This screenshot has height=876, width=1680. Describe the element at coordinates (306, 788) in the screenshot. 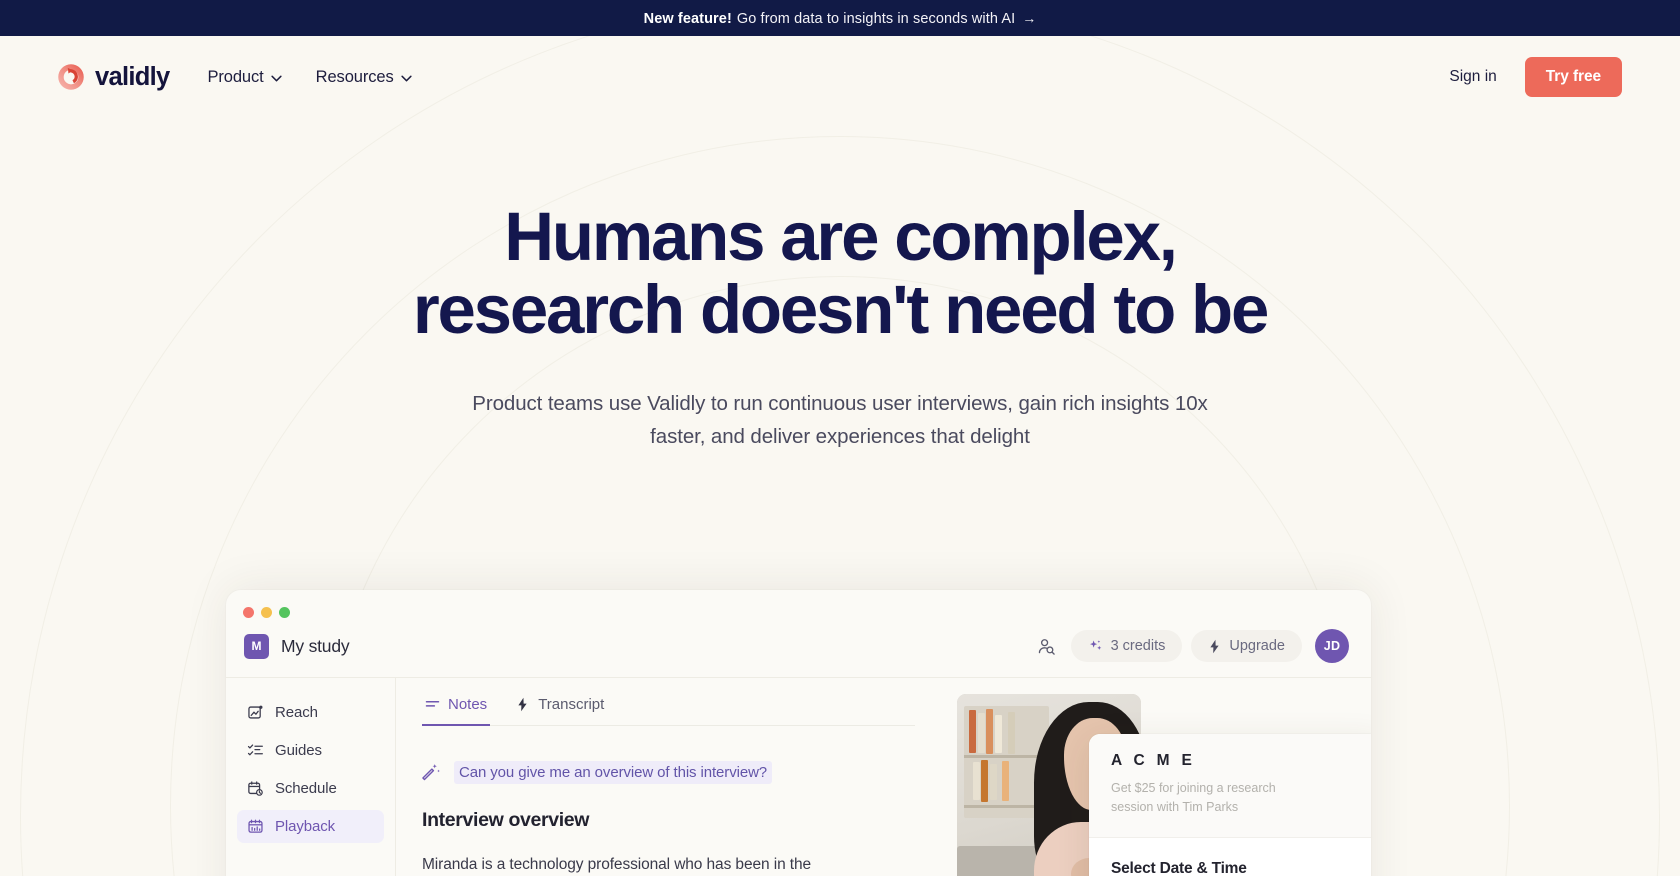

I see `sidebar-item-schedule-label: Schedule` at that location.